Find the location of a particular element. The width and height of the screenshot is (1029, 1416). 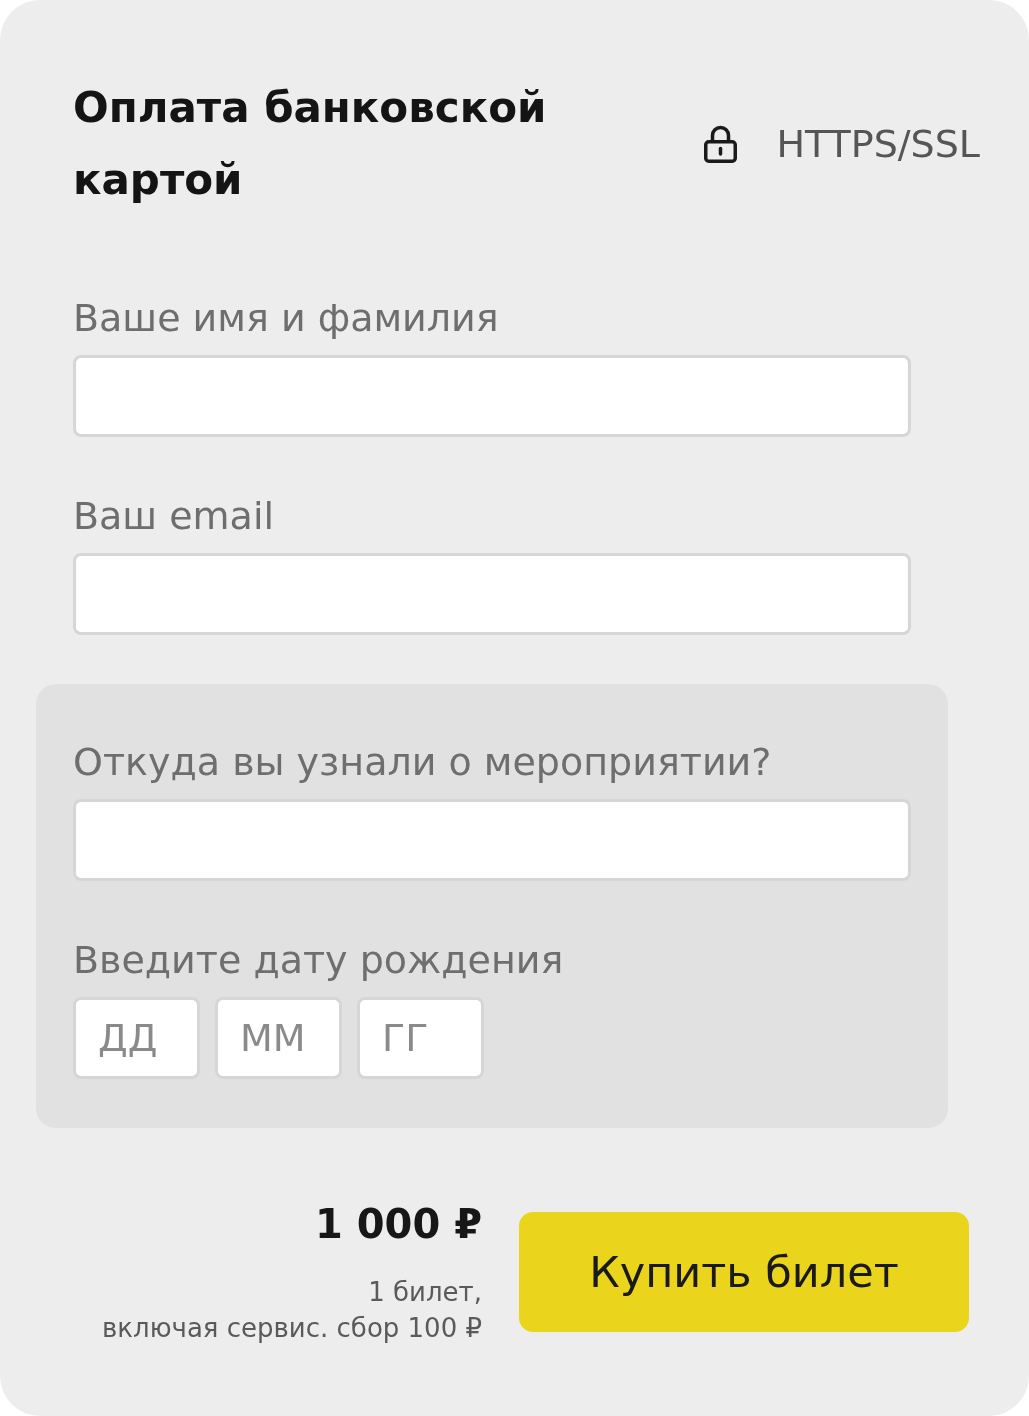

buy-button: Купить билет is located at coordinates (744, 1272).